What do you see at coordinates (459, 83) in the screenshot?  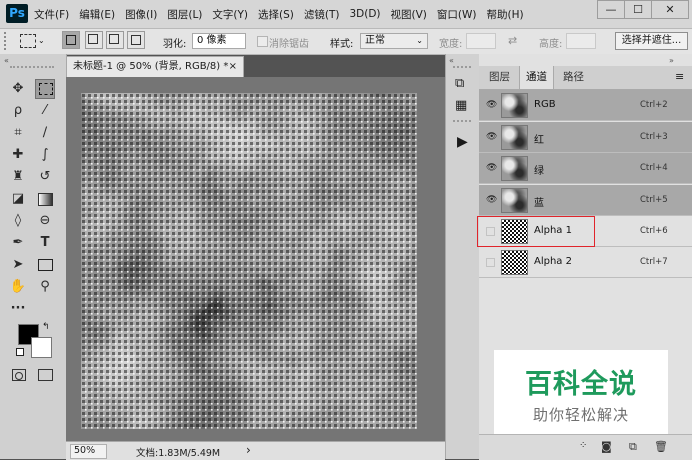 I see `history-panel-icon: ⧉` at bounding box center [459, 83].